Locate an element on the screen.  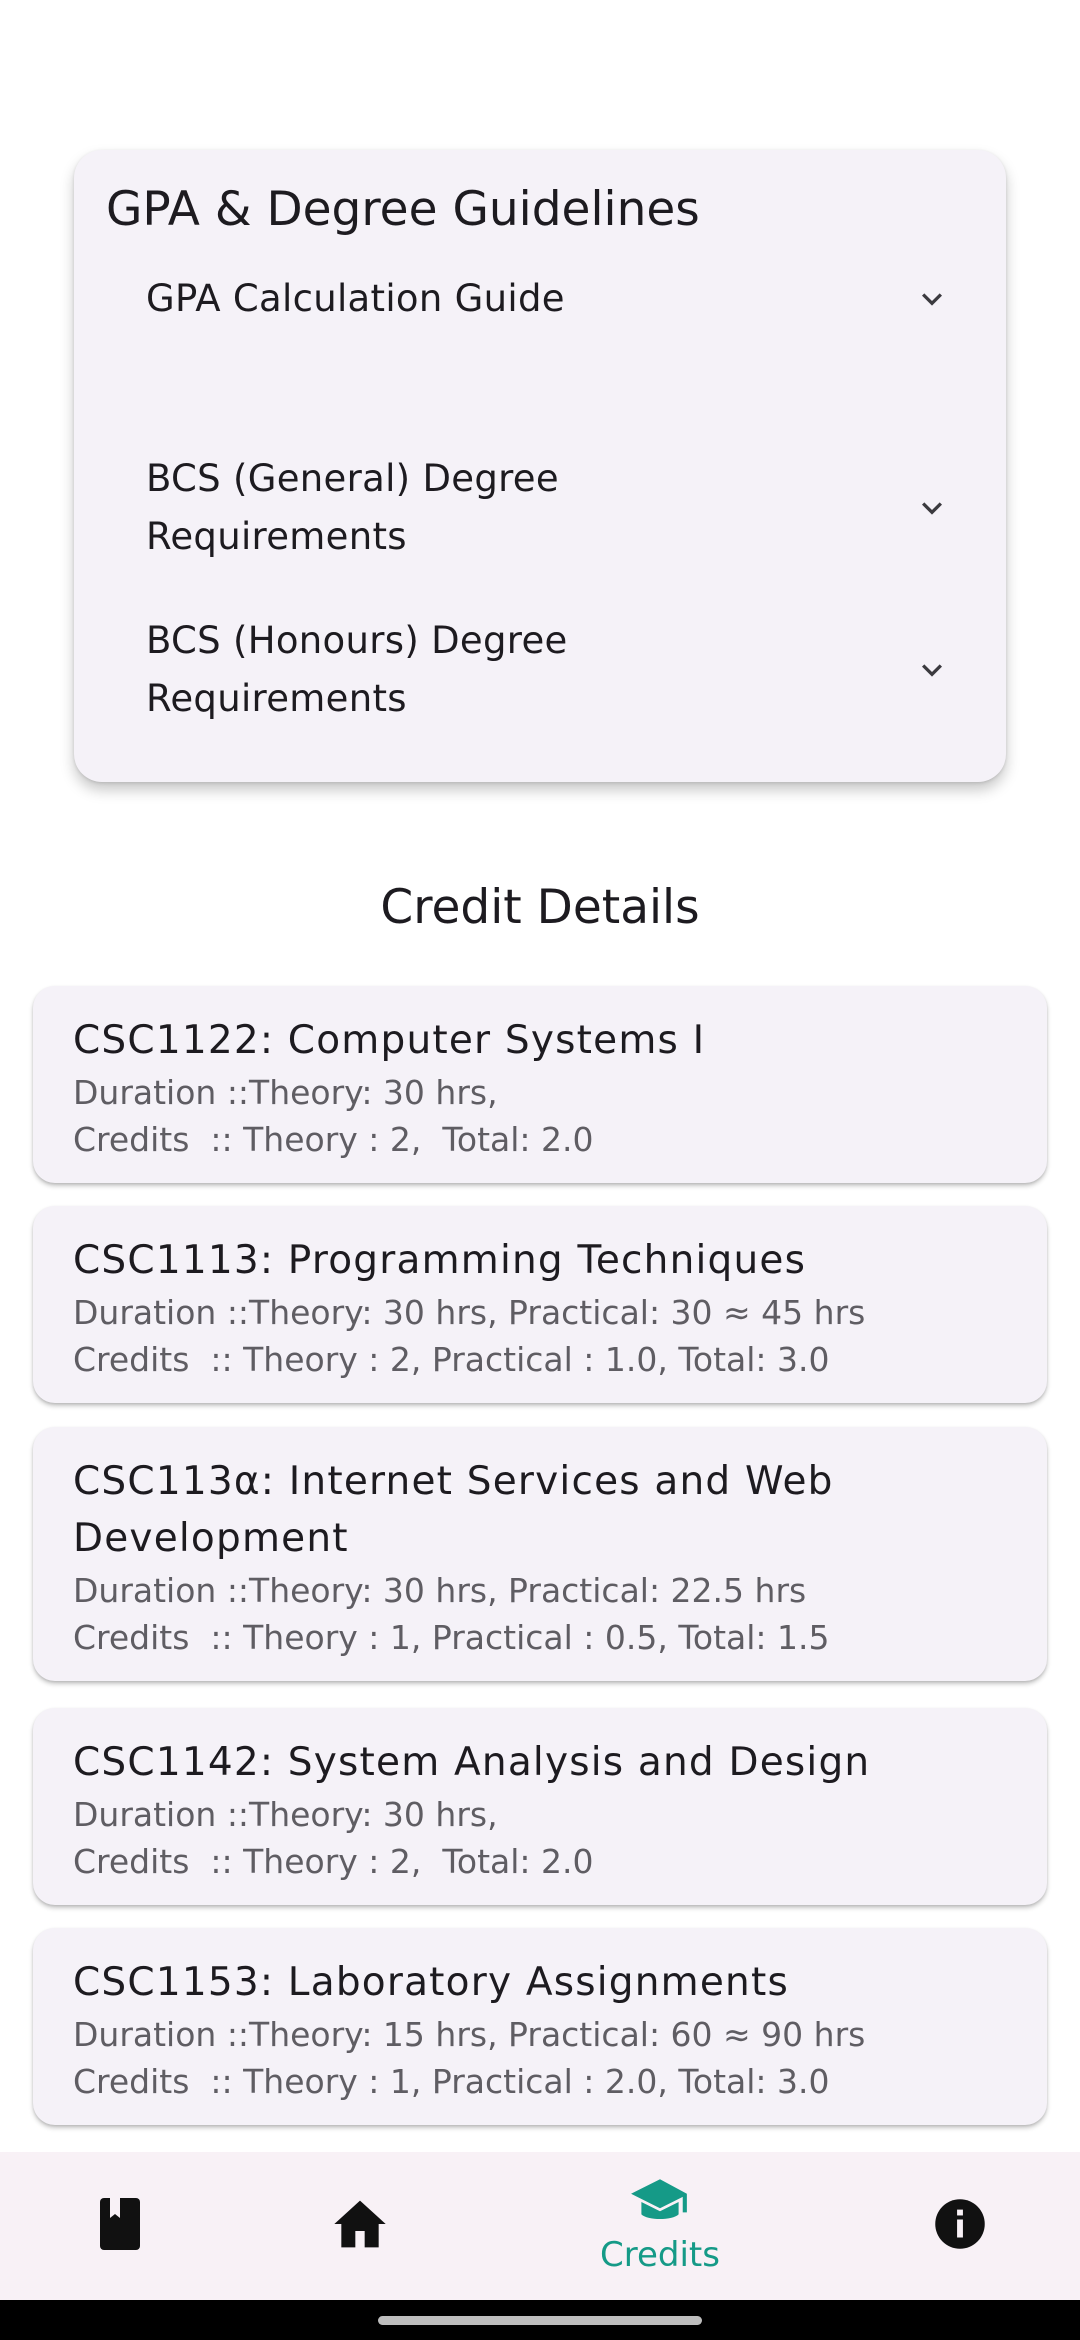
nav-item-credits: Credits is located at coordinates (660, 2226).